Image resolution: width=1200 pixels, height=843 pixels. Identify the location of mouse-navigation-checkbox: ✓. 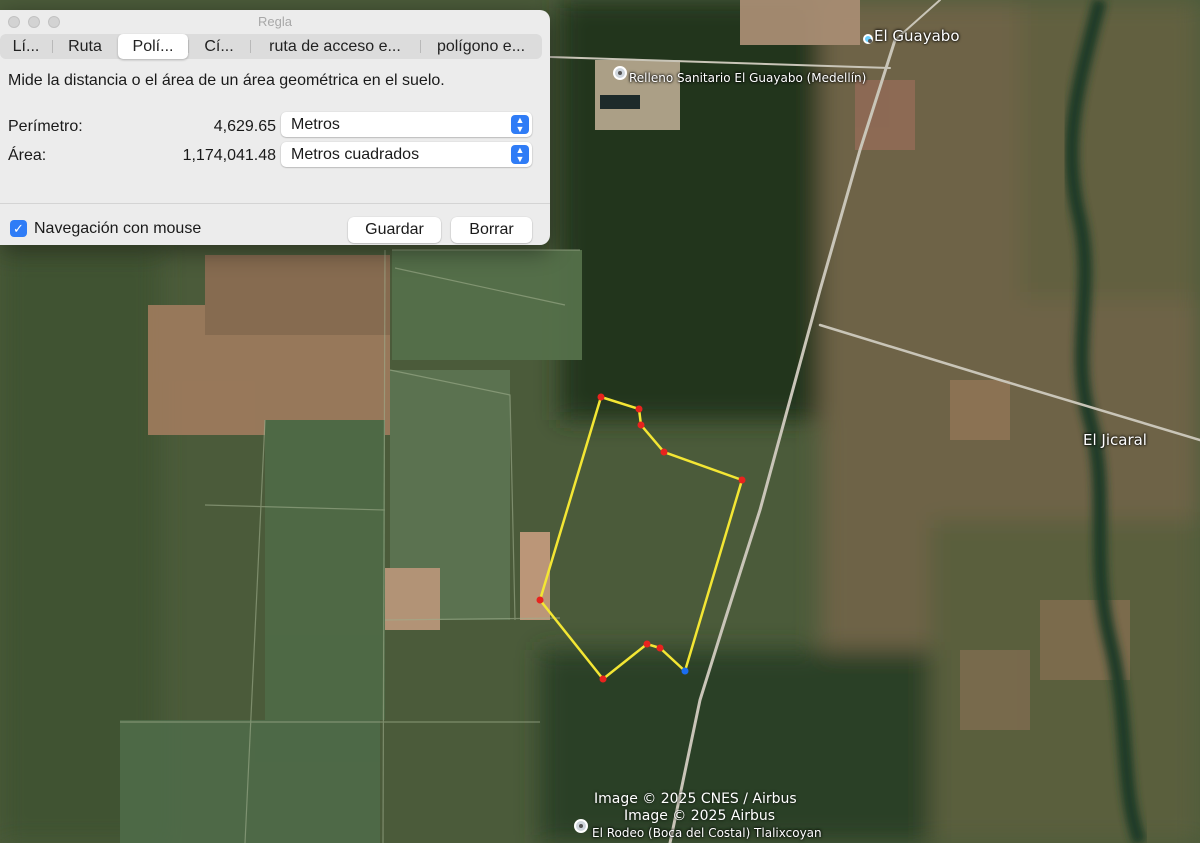
(18, 228).